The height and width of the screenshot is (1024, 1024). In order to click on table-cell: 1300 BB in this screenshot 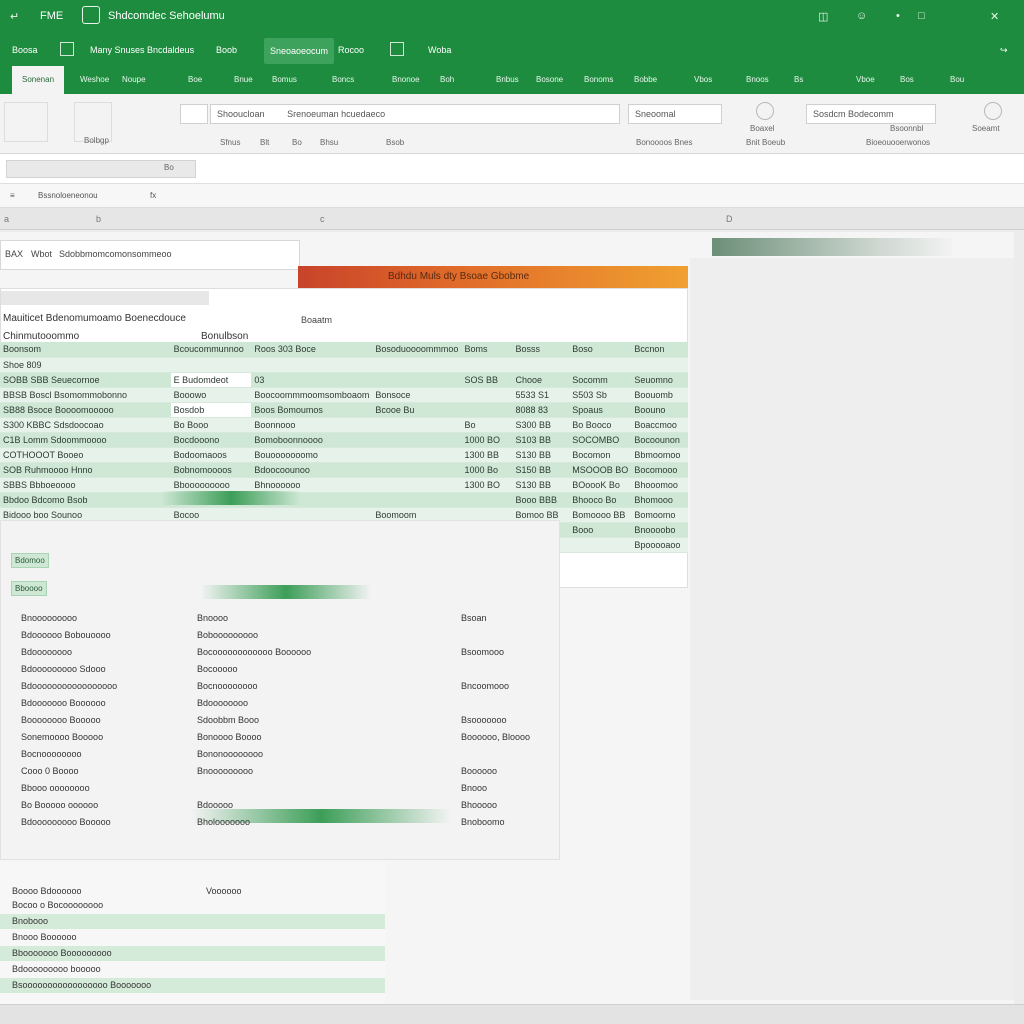, I will do `click(487, 455)`.